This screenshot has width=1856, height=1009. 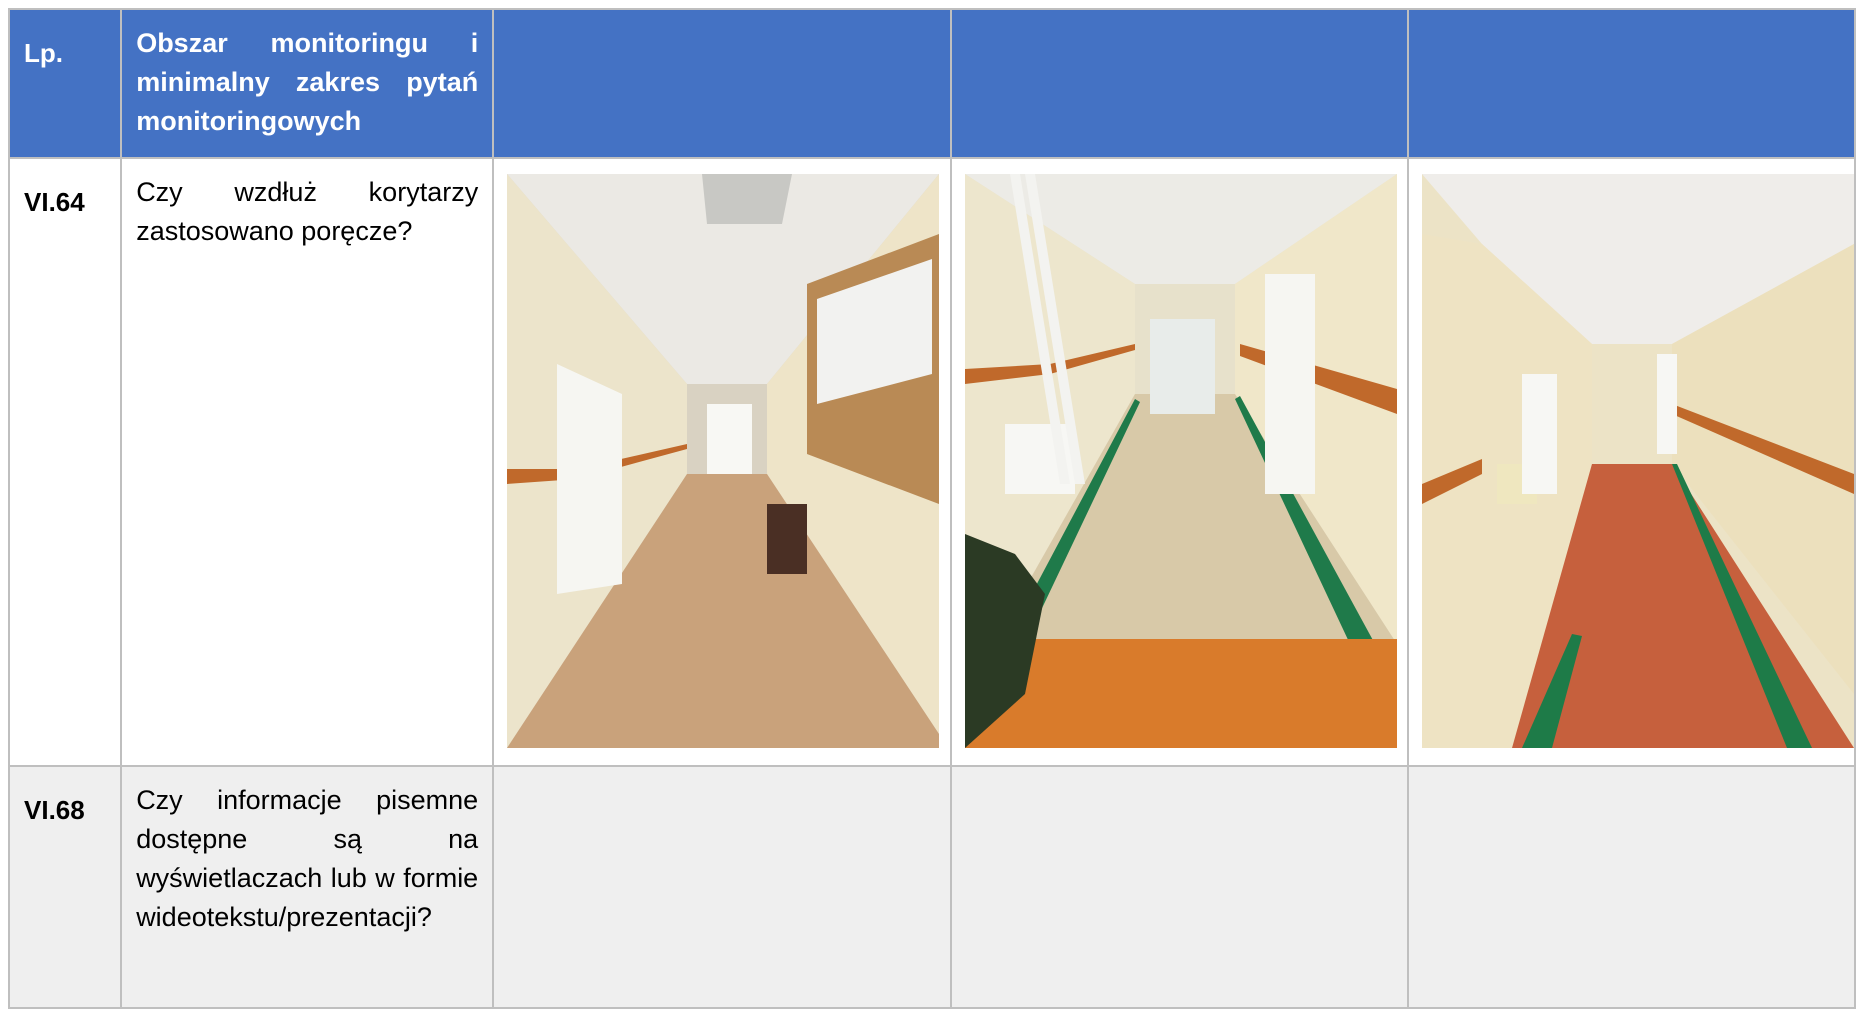 What do you see at coordinates (43, 53) in the screenshot?
I see `header-lp: Lp.` at bounding box center [43, 53].